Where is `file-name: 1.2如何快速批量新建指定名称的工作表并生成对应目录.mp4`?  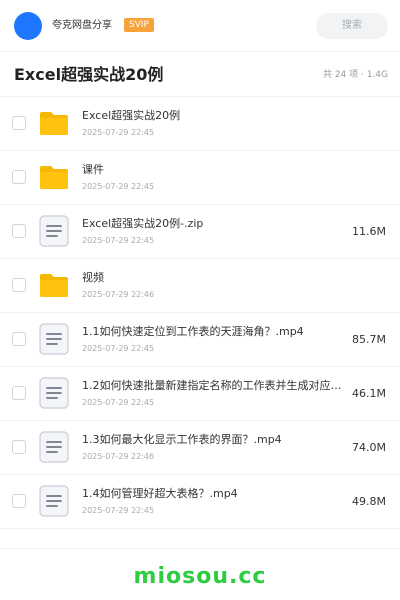 file-name: 1.2如何快速批量新建指定名称的工作表并生成对应目录.mp4 is located at coordinates (216, 385).